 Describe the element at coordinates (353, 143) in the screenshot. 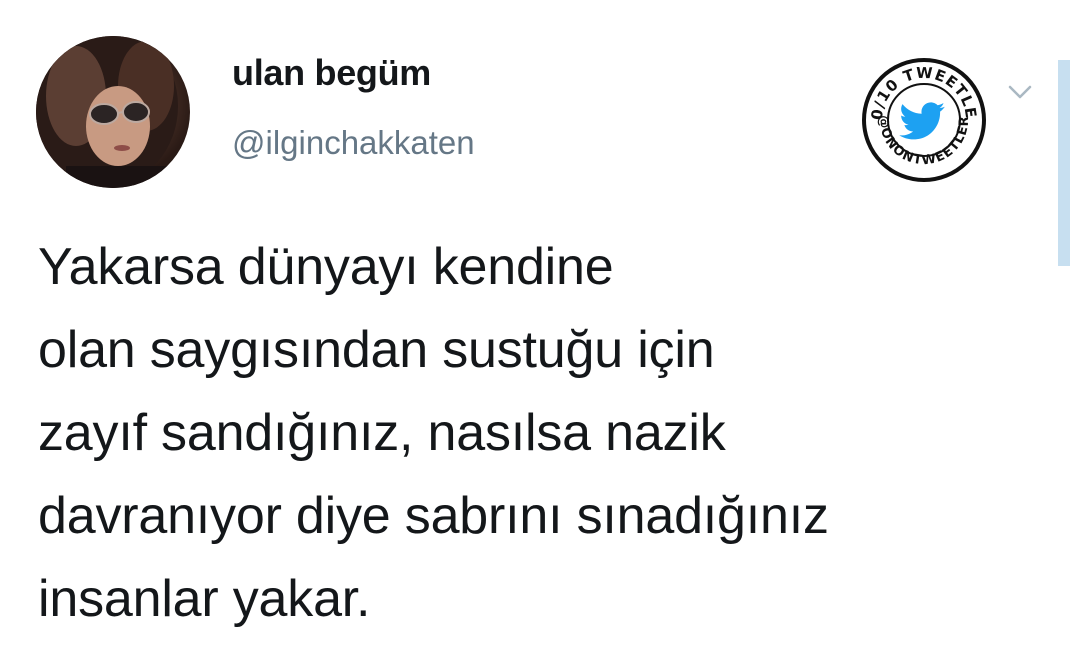

I see `user-handle: @ilginchakkaten` at that location.